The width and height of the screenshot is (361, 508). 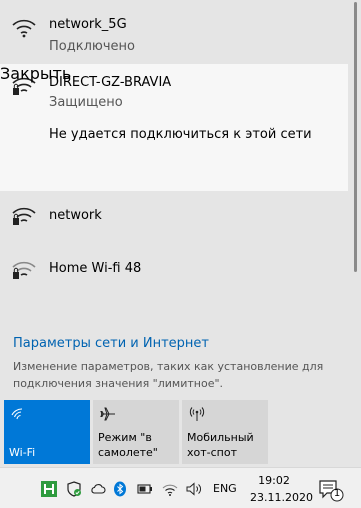 What do you see at coordinates (49, 489) in the screenshot?
I see `h-app-icon` at bounding box center [49, 489].